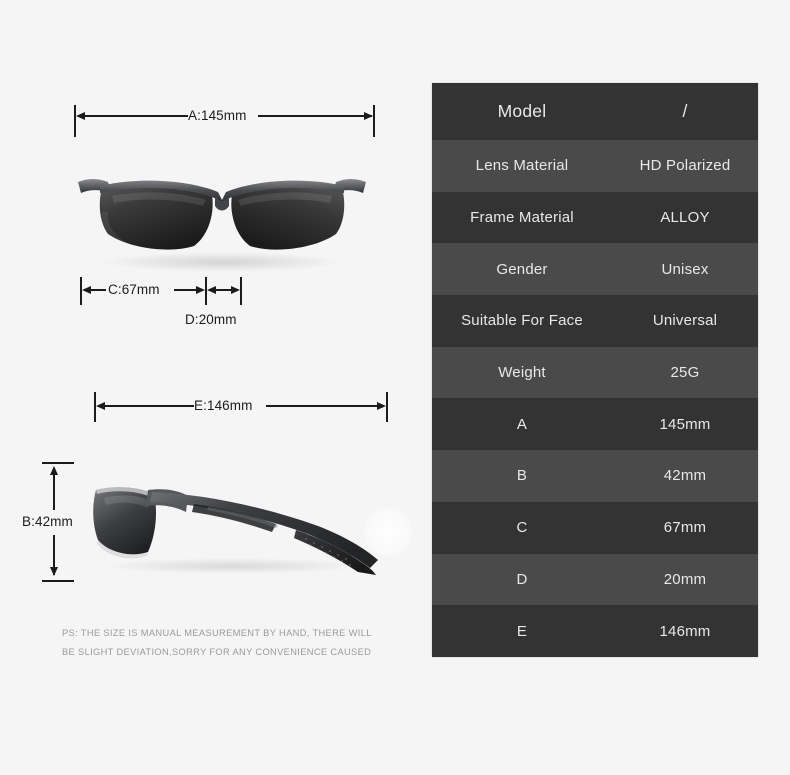  What do you see at coordinates (685, 476) in the screenshot?
I see `spec-value: 42mm` at bounding box center [685, 476].